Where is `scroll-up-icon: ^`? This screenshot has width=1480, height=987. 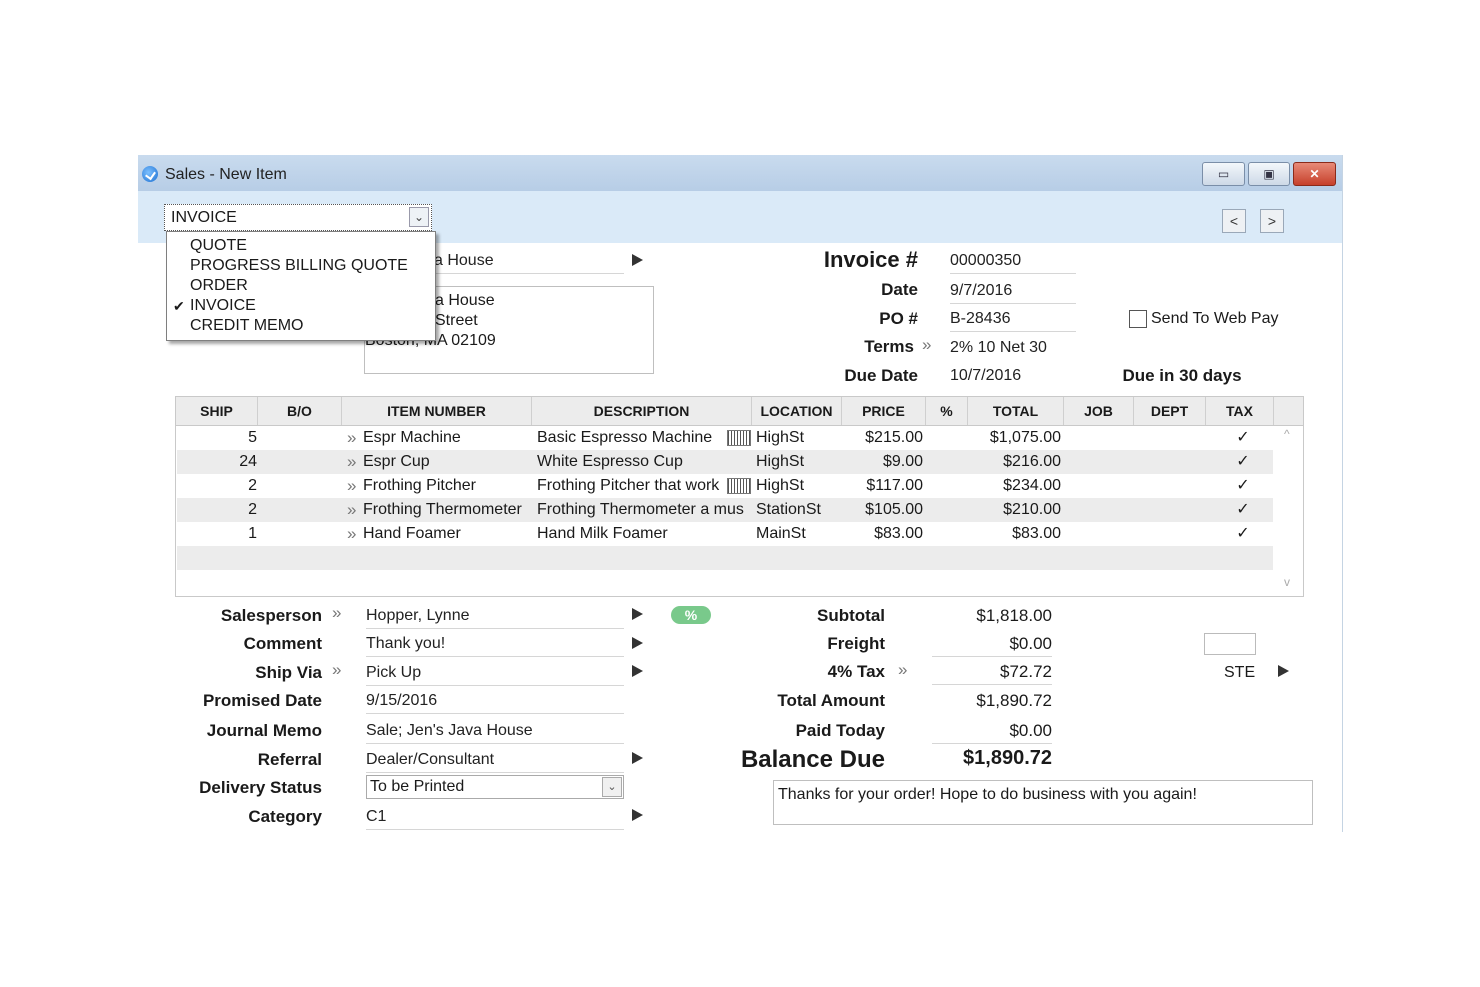
scroll-up-icon: ^ is located at coordinates (1287, 434).